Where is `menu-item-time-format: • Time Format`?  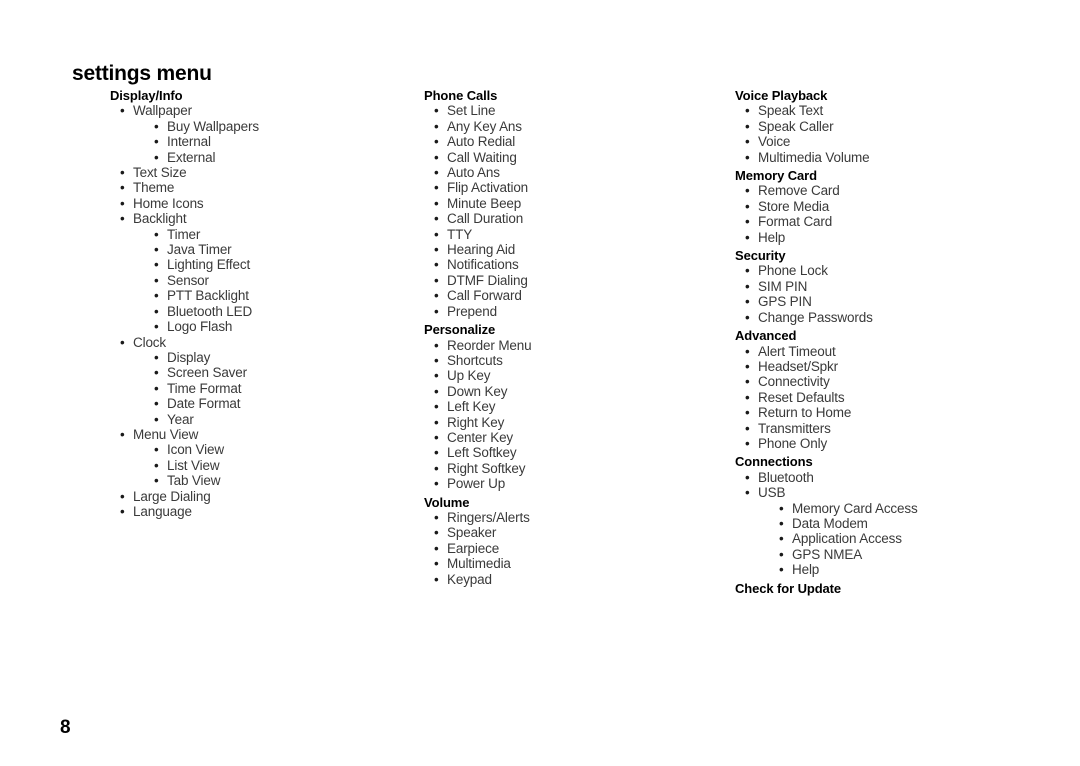
menu-item-time-format: • Time Format is located at coordinates (282, 388).